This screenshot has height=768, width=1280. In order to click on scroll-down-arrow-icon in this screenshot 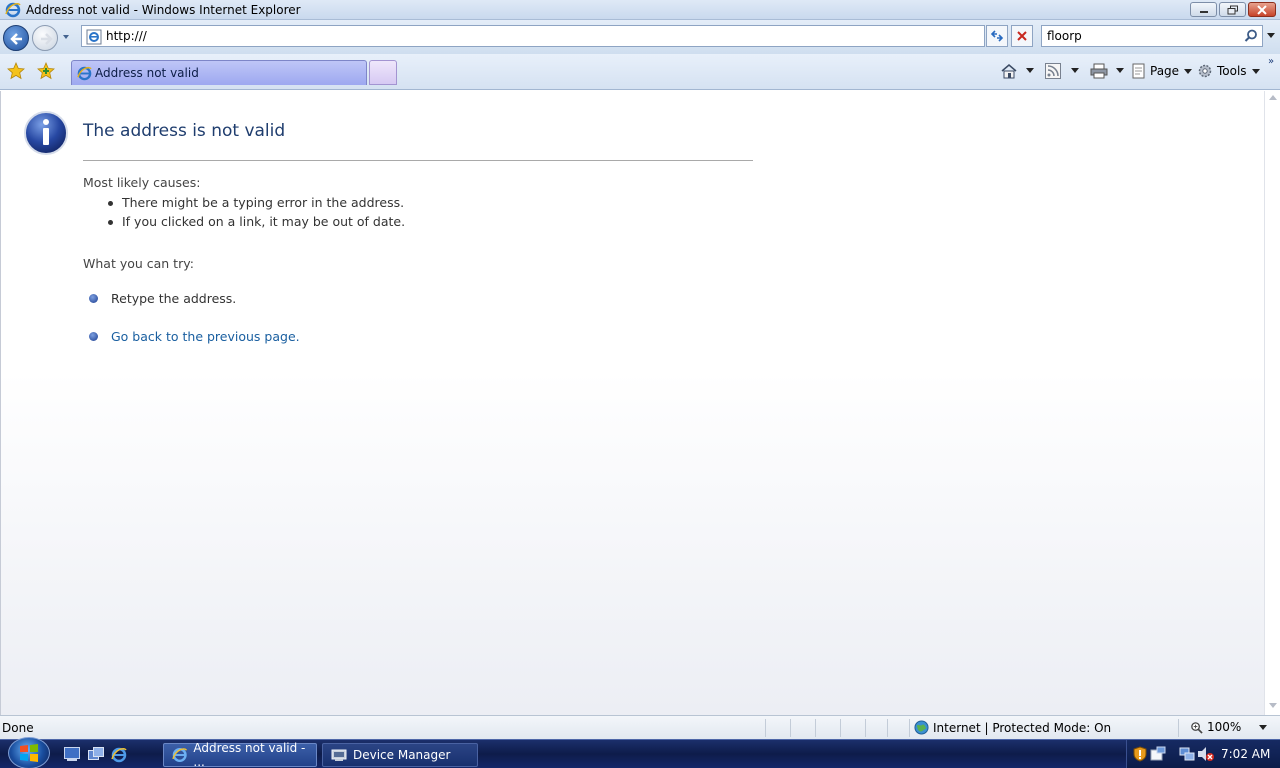, I will do `click(1273, 705)`.